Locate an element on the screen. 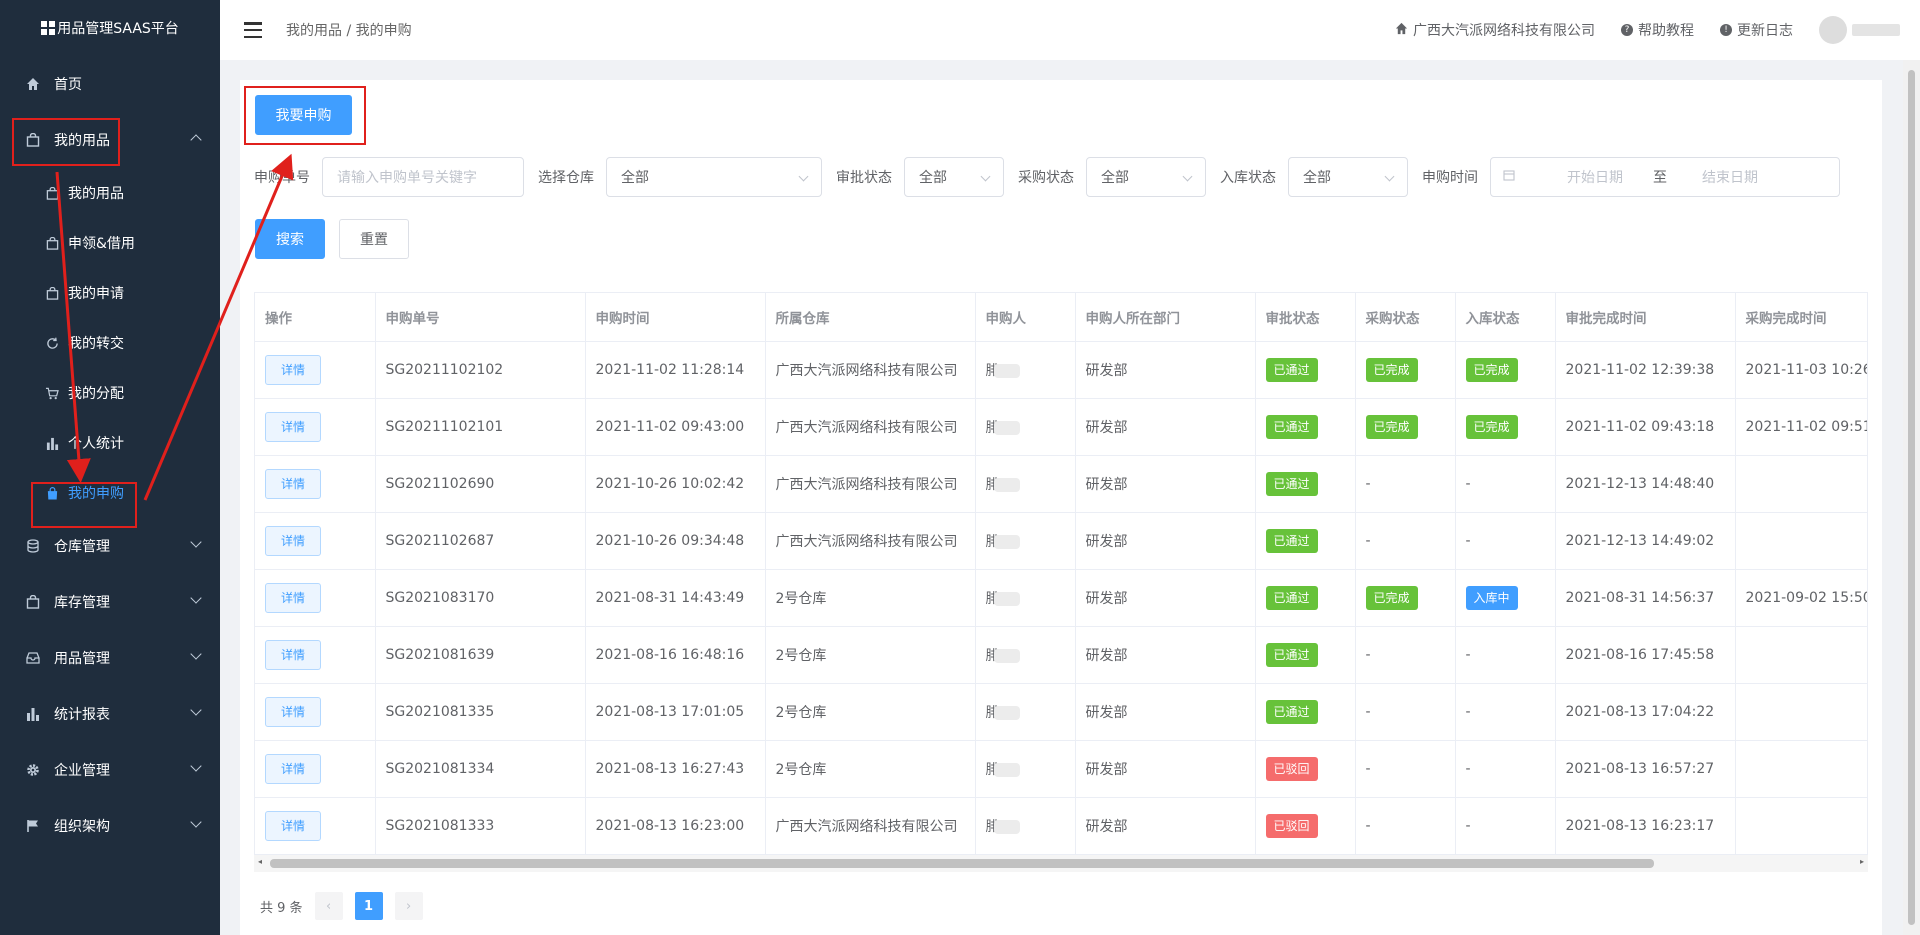  start-date-placeholder: 开始日期 is located at coordinates (1595, 177).